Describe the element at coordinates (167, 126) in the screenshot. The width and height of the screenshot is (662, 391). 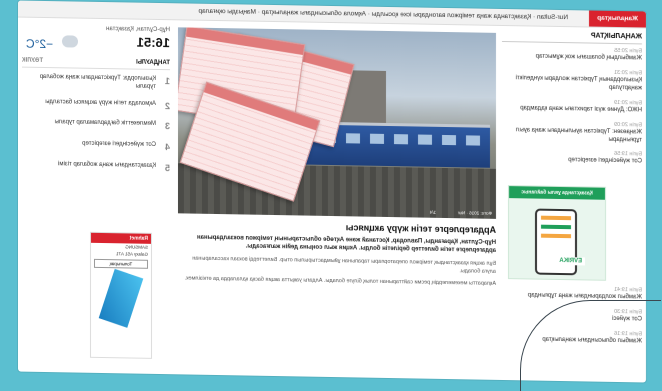
I see `rank-number: 3` at that location.